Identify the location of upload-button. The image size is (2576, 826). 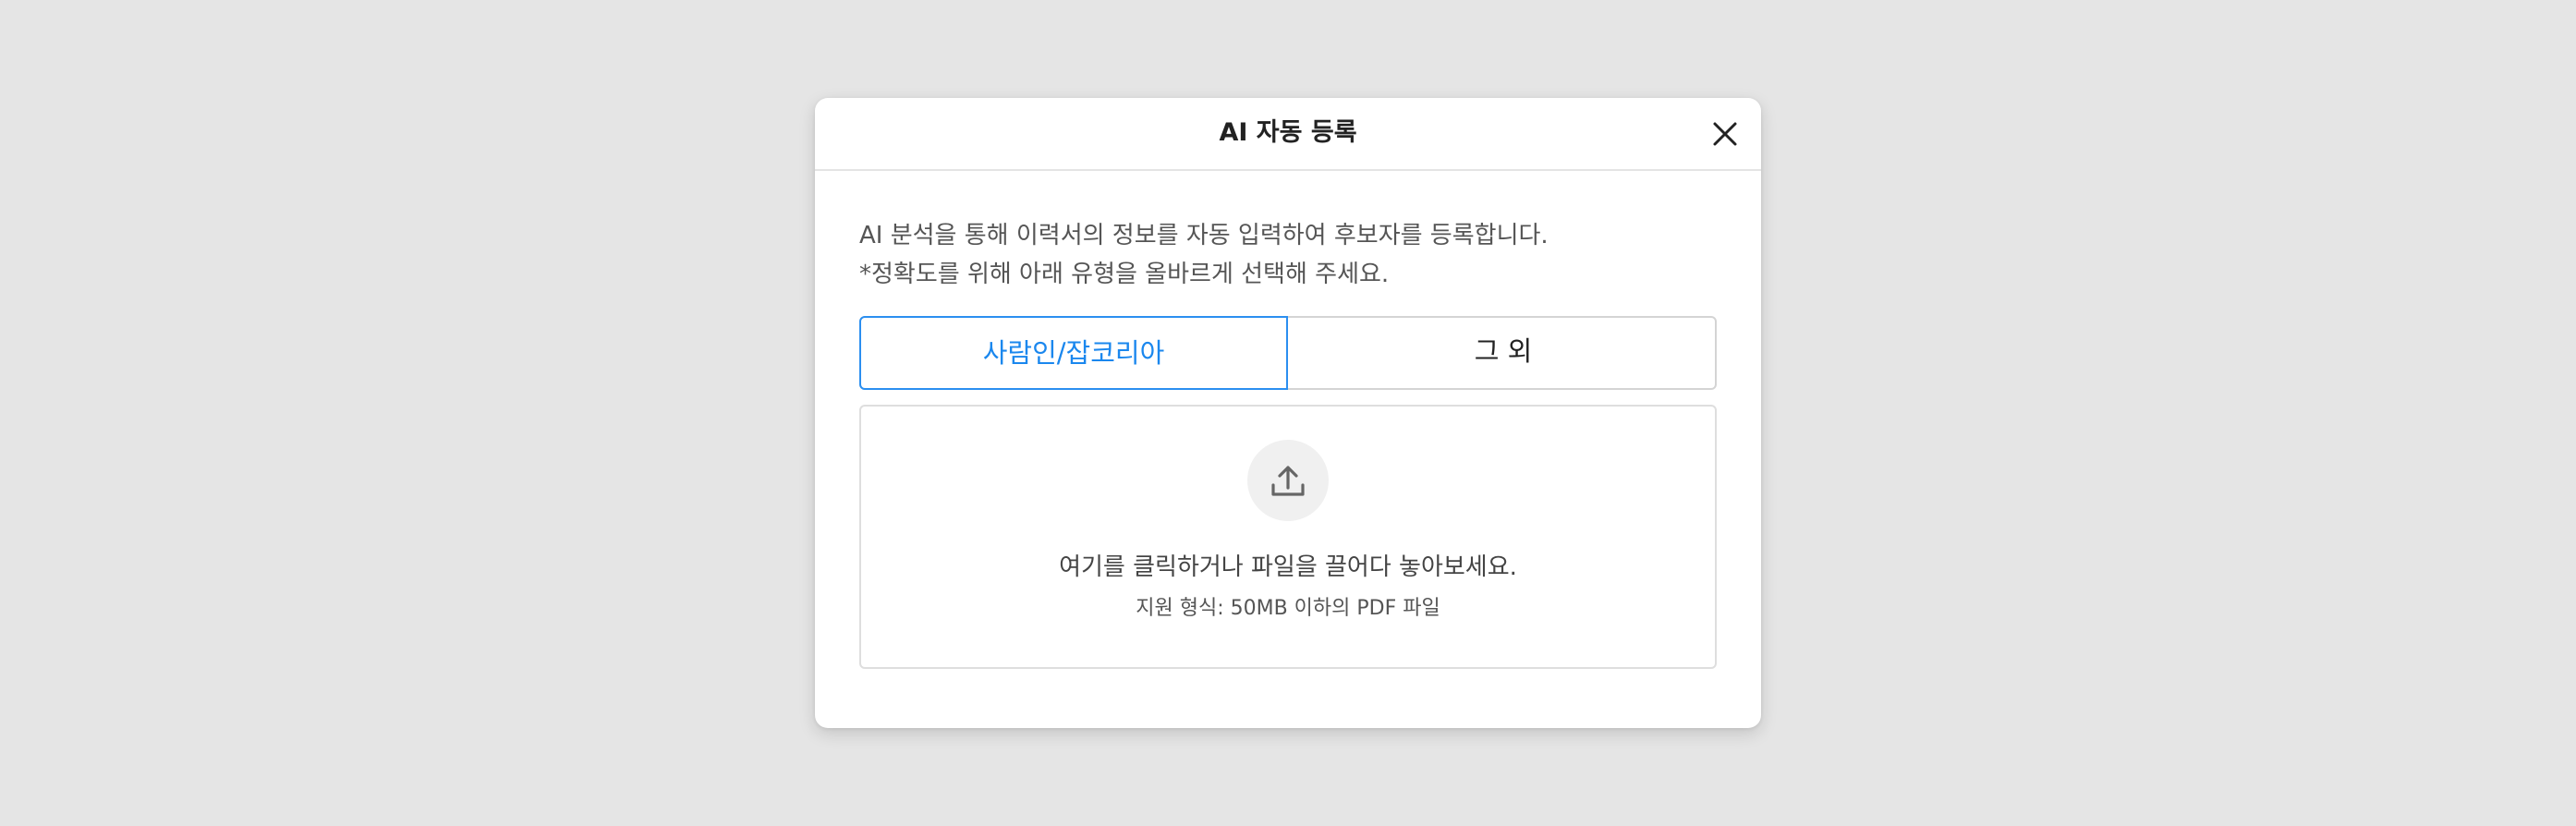
(1288, 480).